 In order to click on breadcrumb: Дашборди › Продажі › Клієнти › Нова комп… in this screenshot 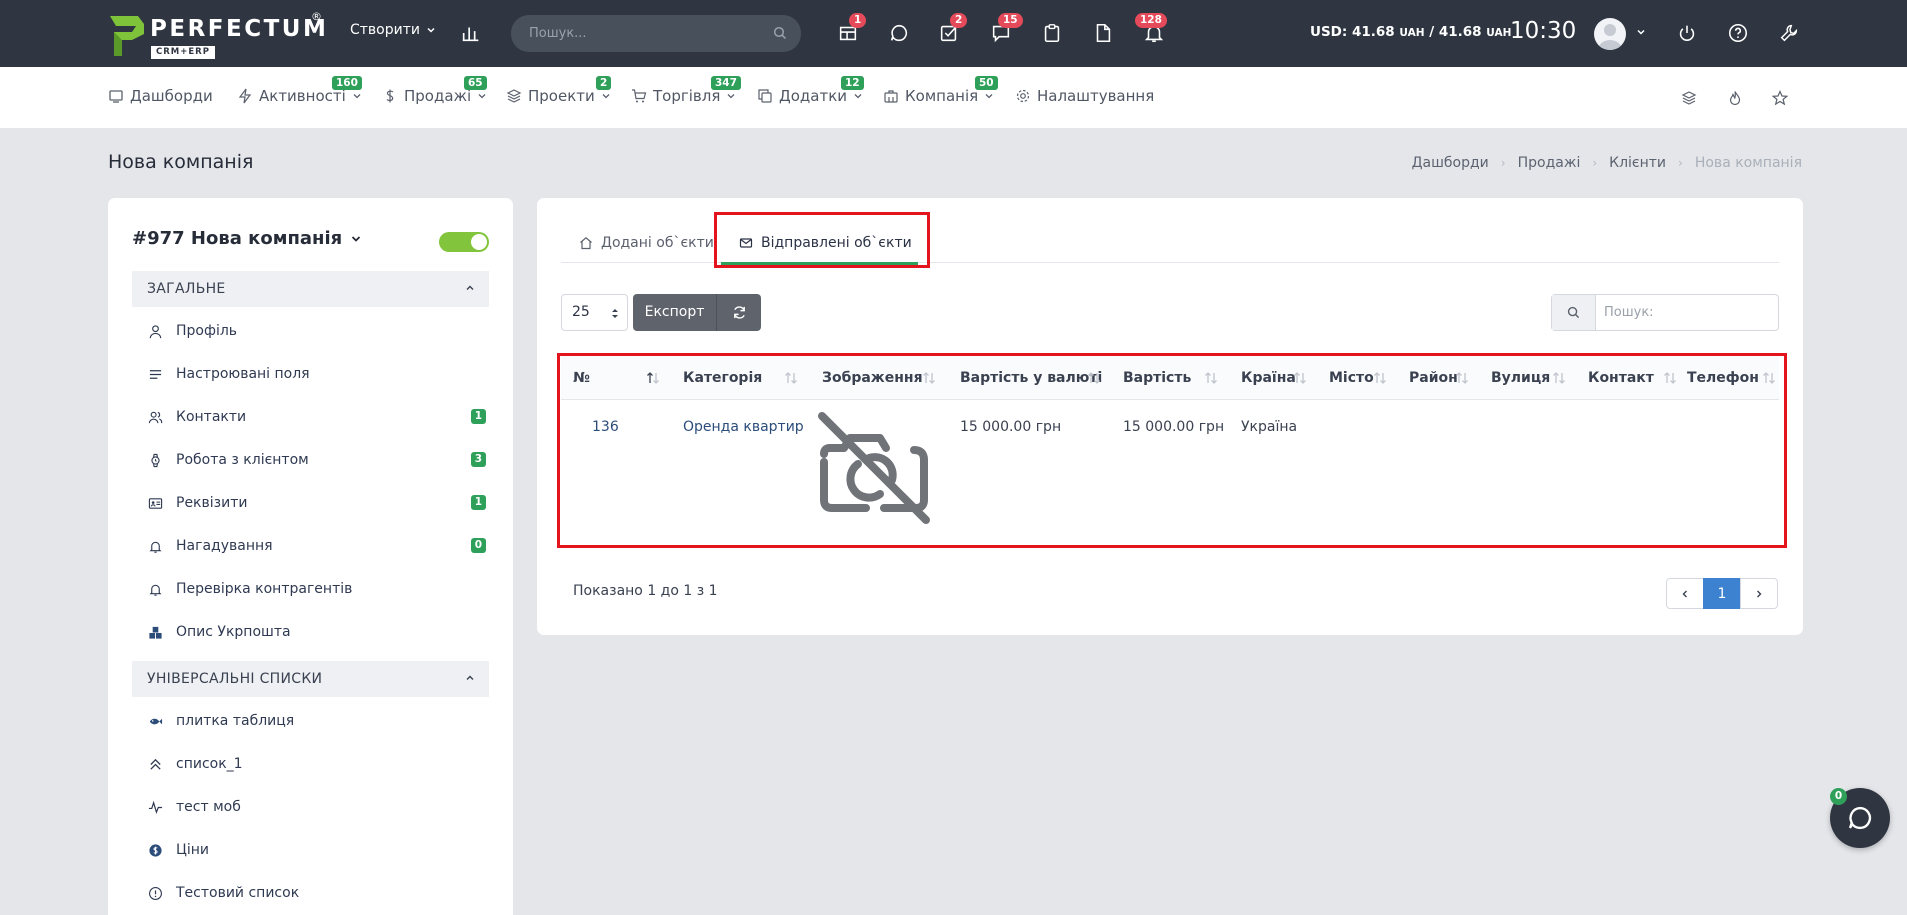, I will do `click(1607, 163)`.